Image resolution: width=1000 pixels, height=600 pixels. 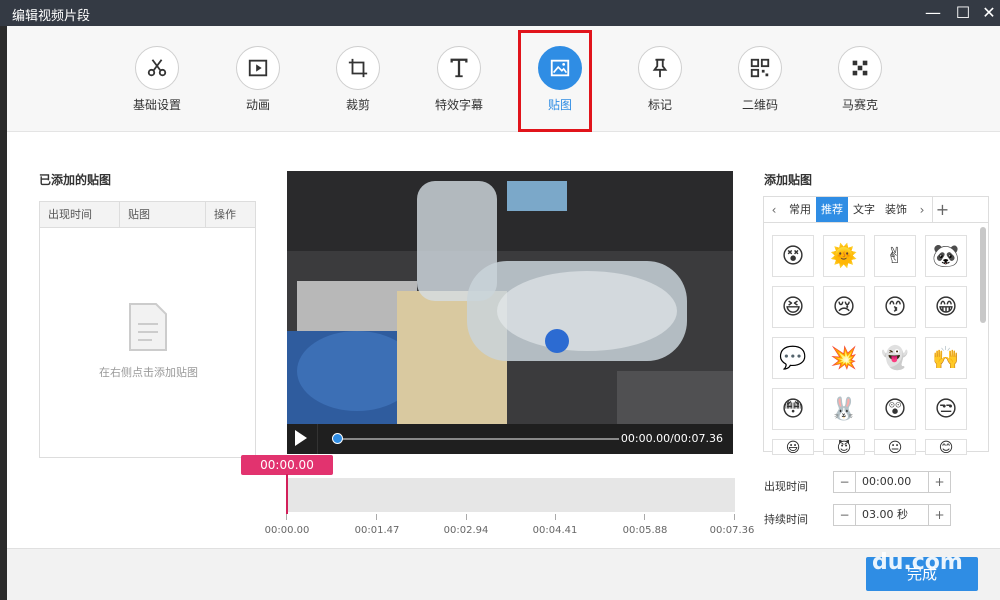 I want to click on tick-label: 00:04.41, so click(x=555, y=530).